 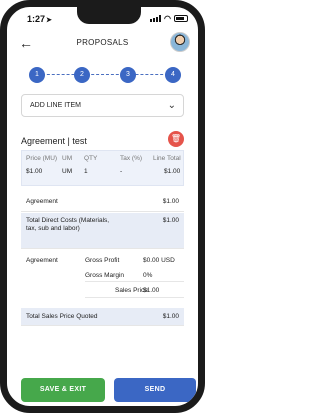 What do you see at coordinates (134, 281) in the screenshot?
I see `sales-price-divider-top` at bounding box center [134, 281].